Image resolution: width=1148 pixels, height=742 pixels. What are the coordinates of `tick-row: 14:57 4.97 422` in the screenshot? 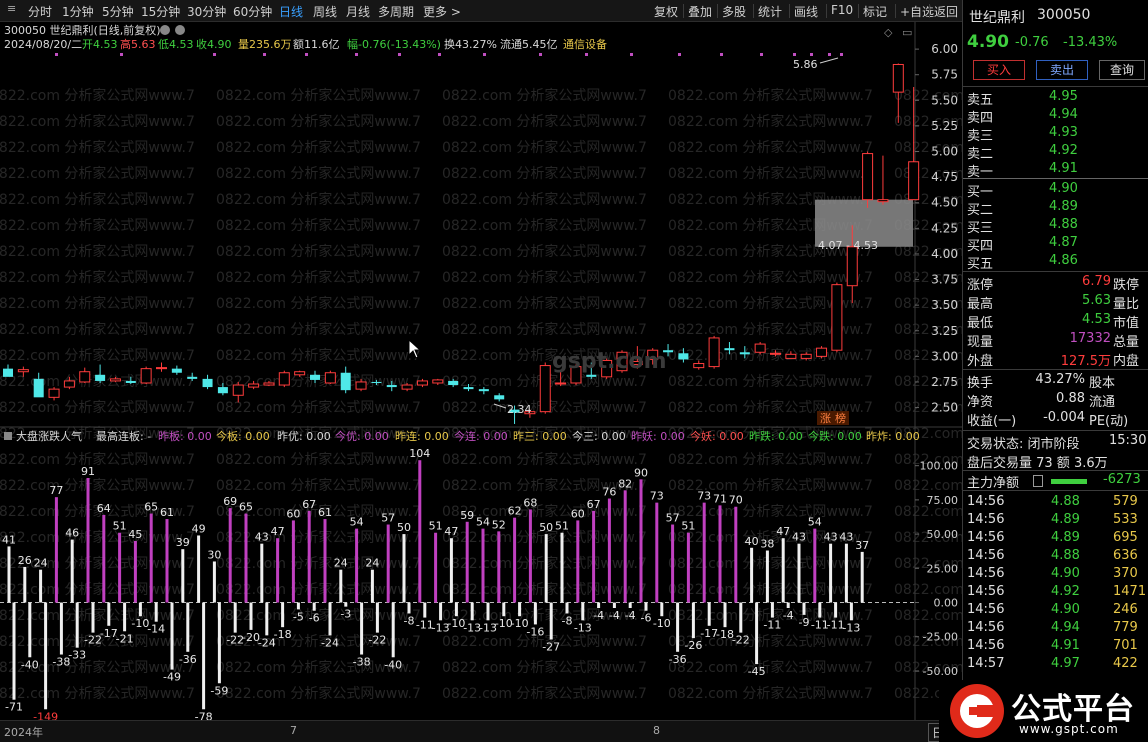 It's located at (1055, 665).